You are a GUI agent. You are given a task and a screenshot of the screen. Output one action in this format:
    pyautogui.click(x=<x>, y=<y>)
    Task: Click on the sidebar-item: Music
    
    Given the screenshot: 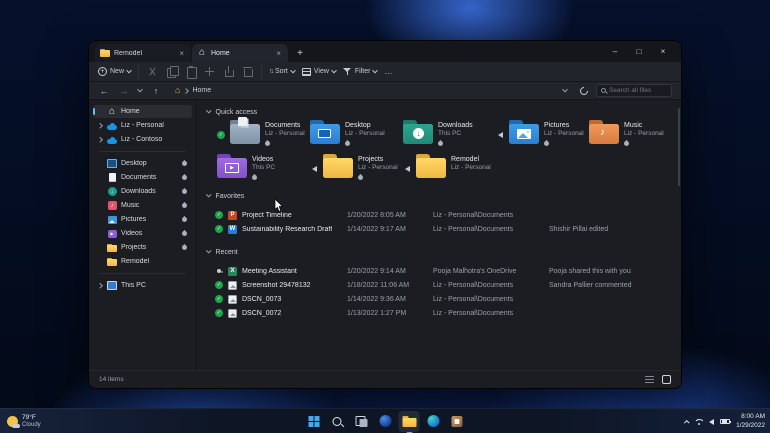 What is the action you would take?
    pyautogui.click(x=142, y=205)
    